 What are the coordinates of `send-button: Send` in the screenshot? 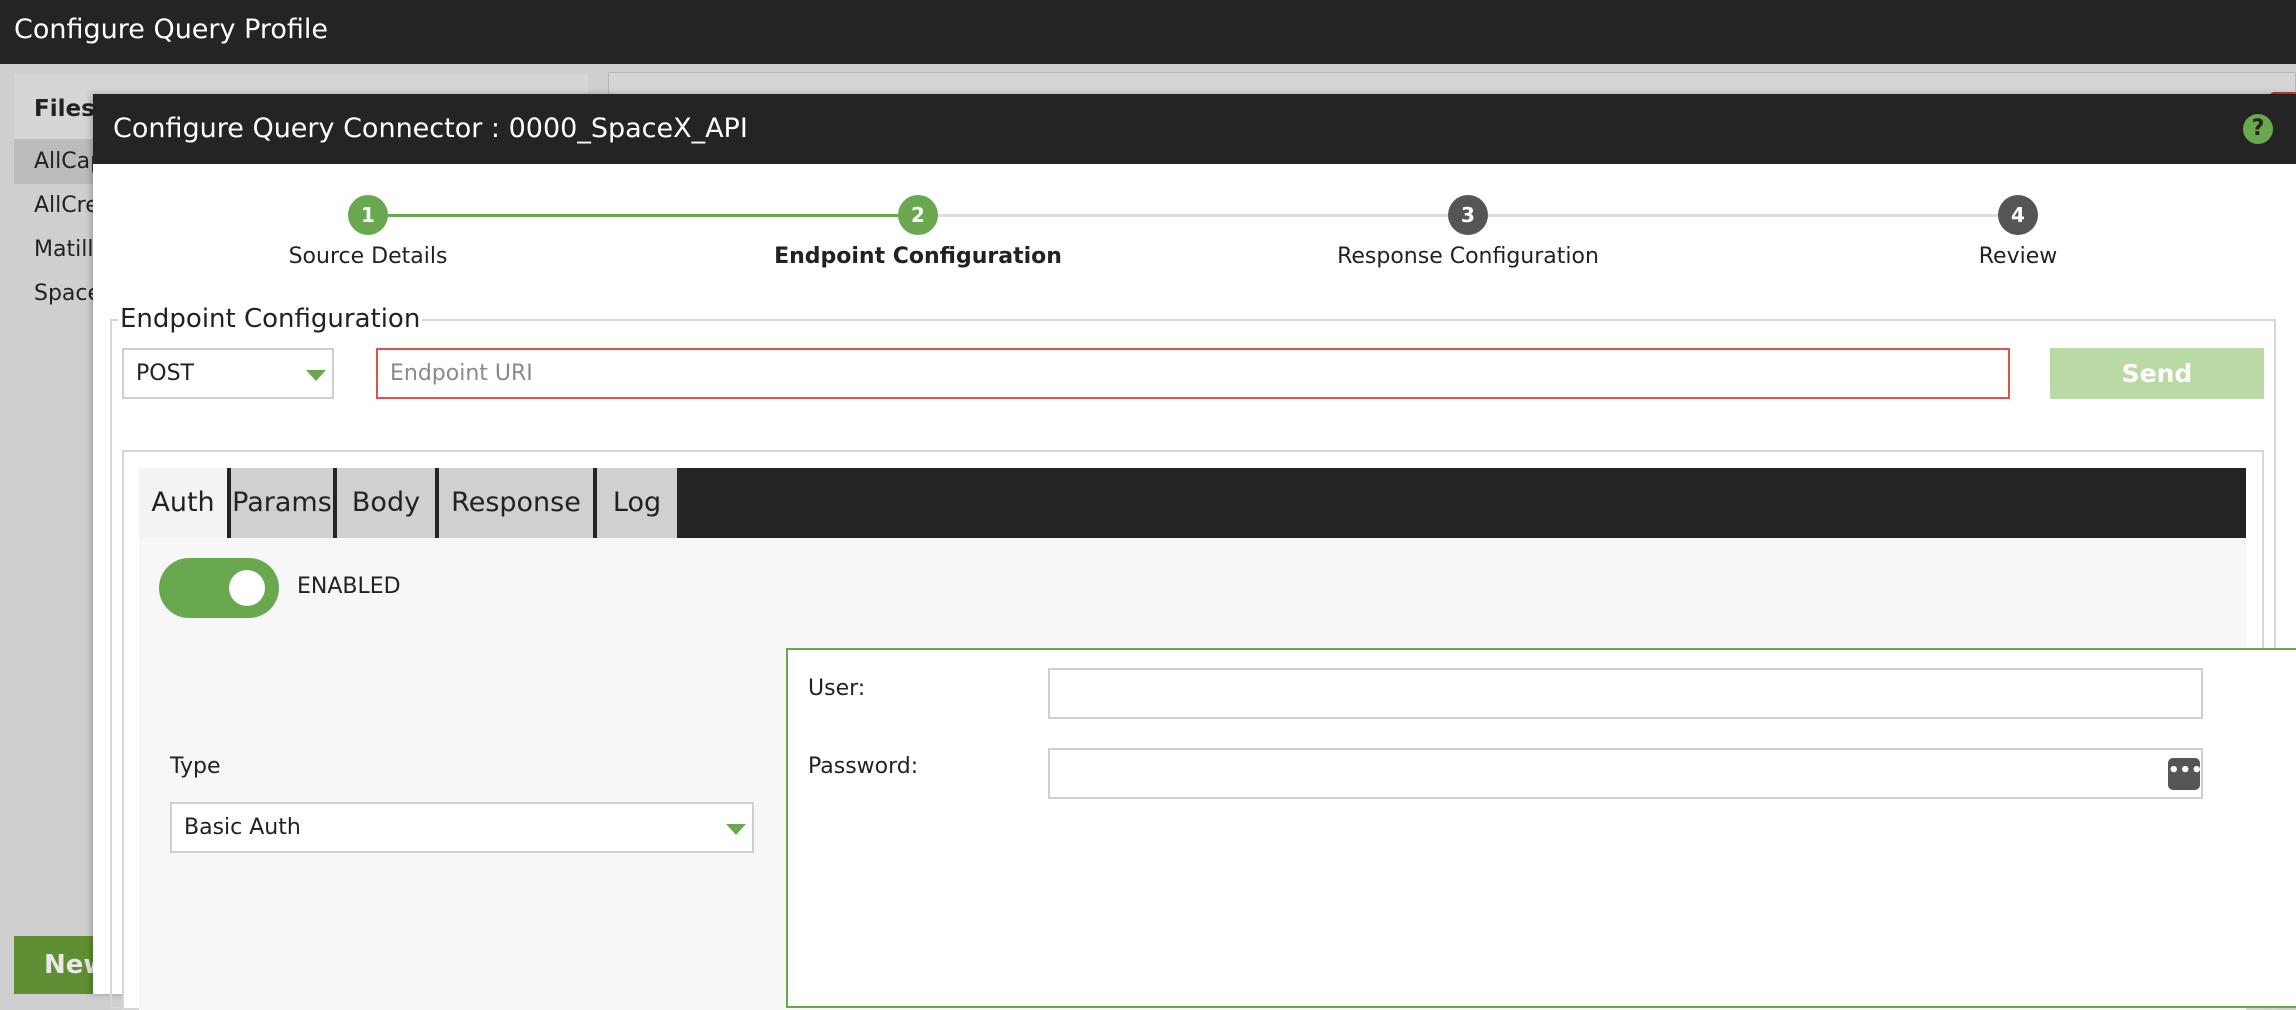 It's located at (2157, 373).